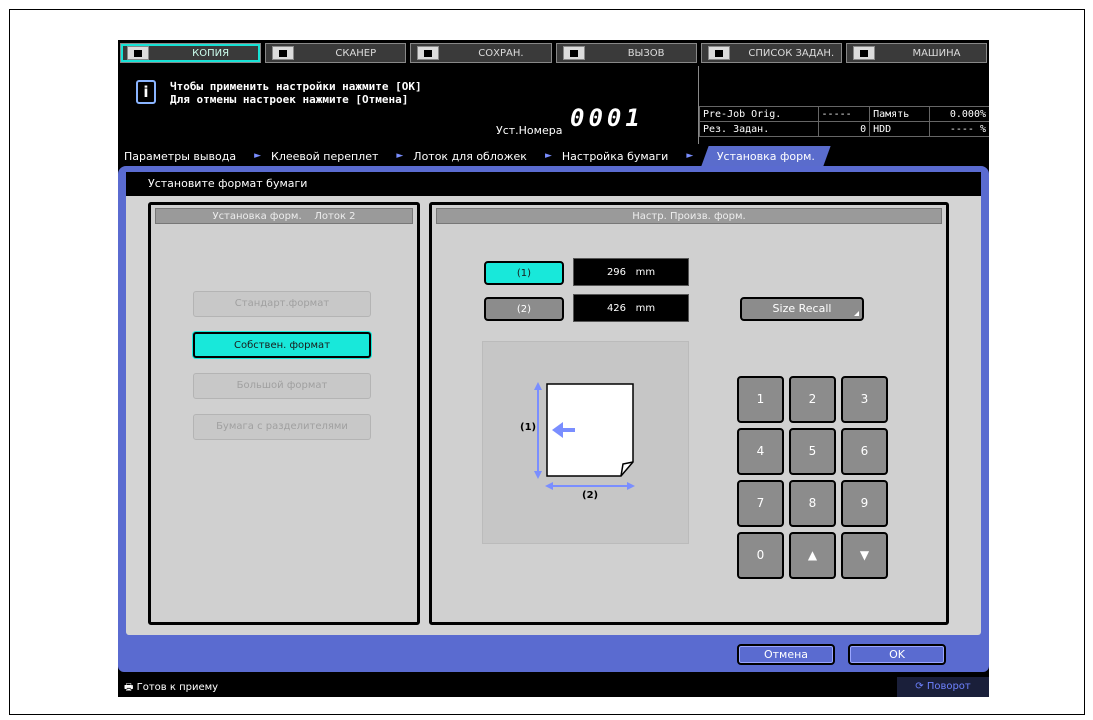 The width and height of the screenshot is (1093, 720). I want to click on breadcrumb-label: Параметры вывода, so click(180, 156).